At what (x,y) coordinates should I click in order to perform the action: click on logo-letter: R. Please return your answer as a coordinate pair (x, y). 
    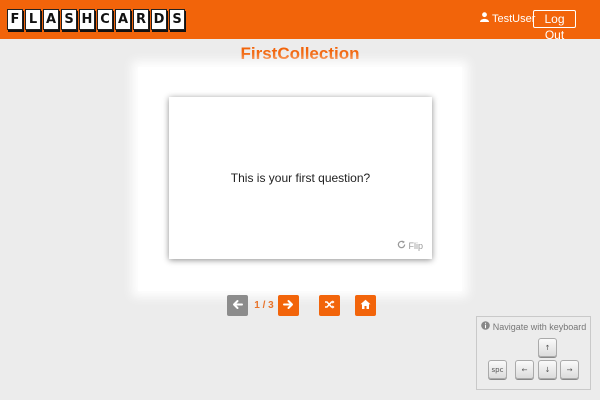
    Looking at the image, I should click on (141, 19).